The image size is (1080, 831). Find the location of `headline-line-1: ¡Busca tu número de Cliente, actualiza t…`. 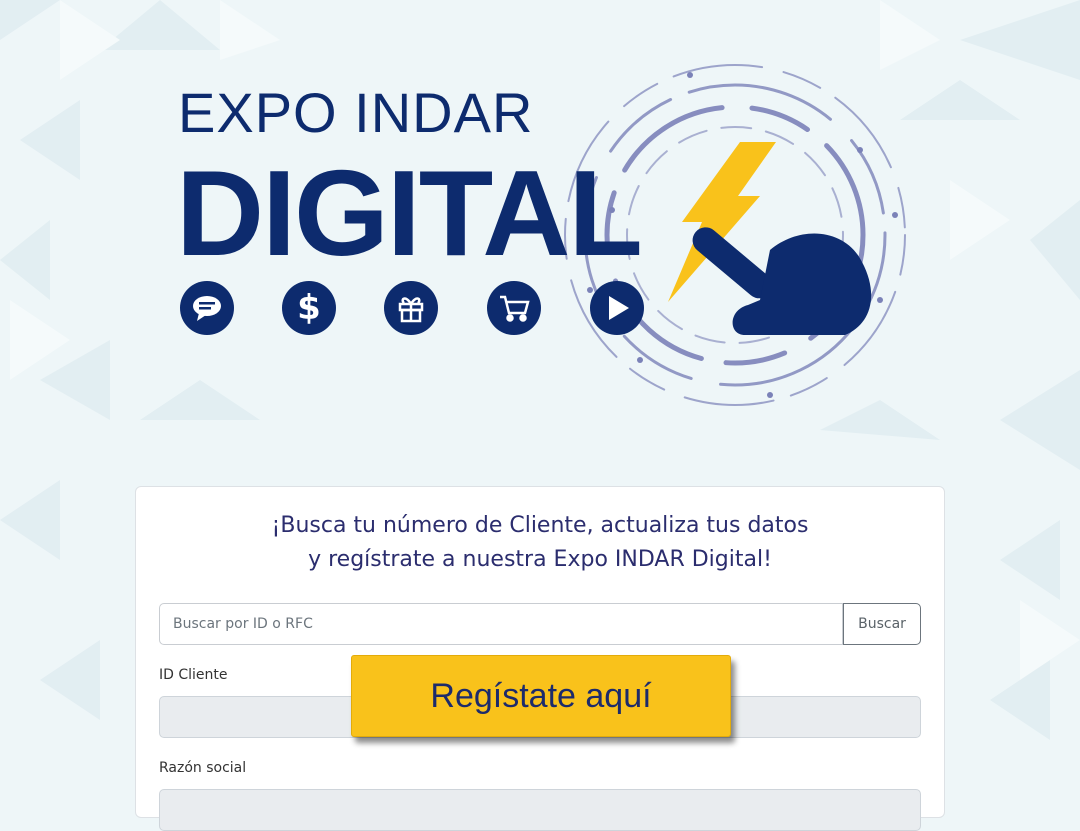

headline-line-1: ¡Busca tu número de Cliente, actualiza t… is located at coordinates (540, 525).